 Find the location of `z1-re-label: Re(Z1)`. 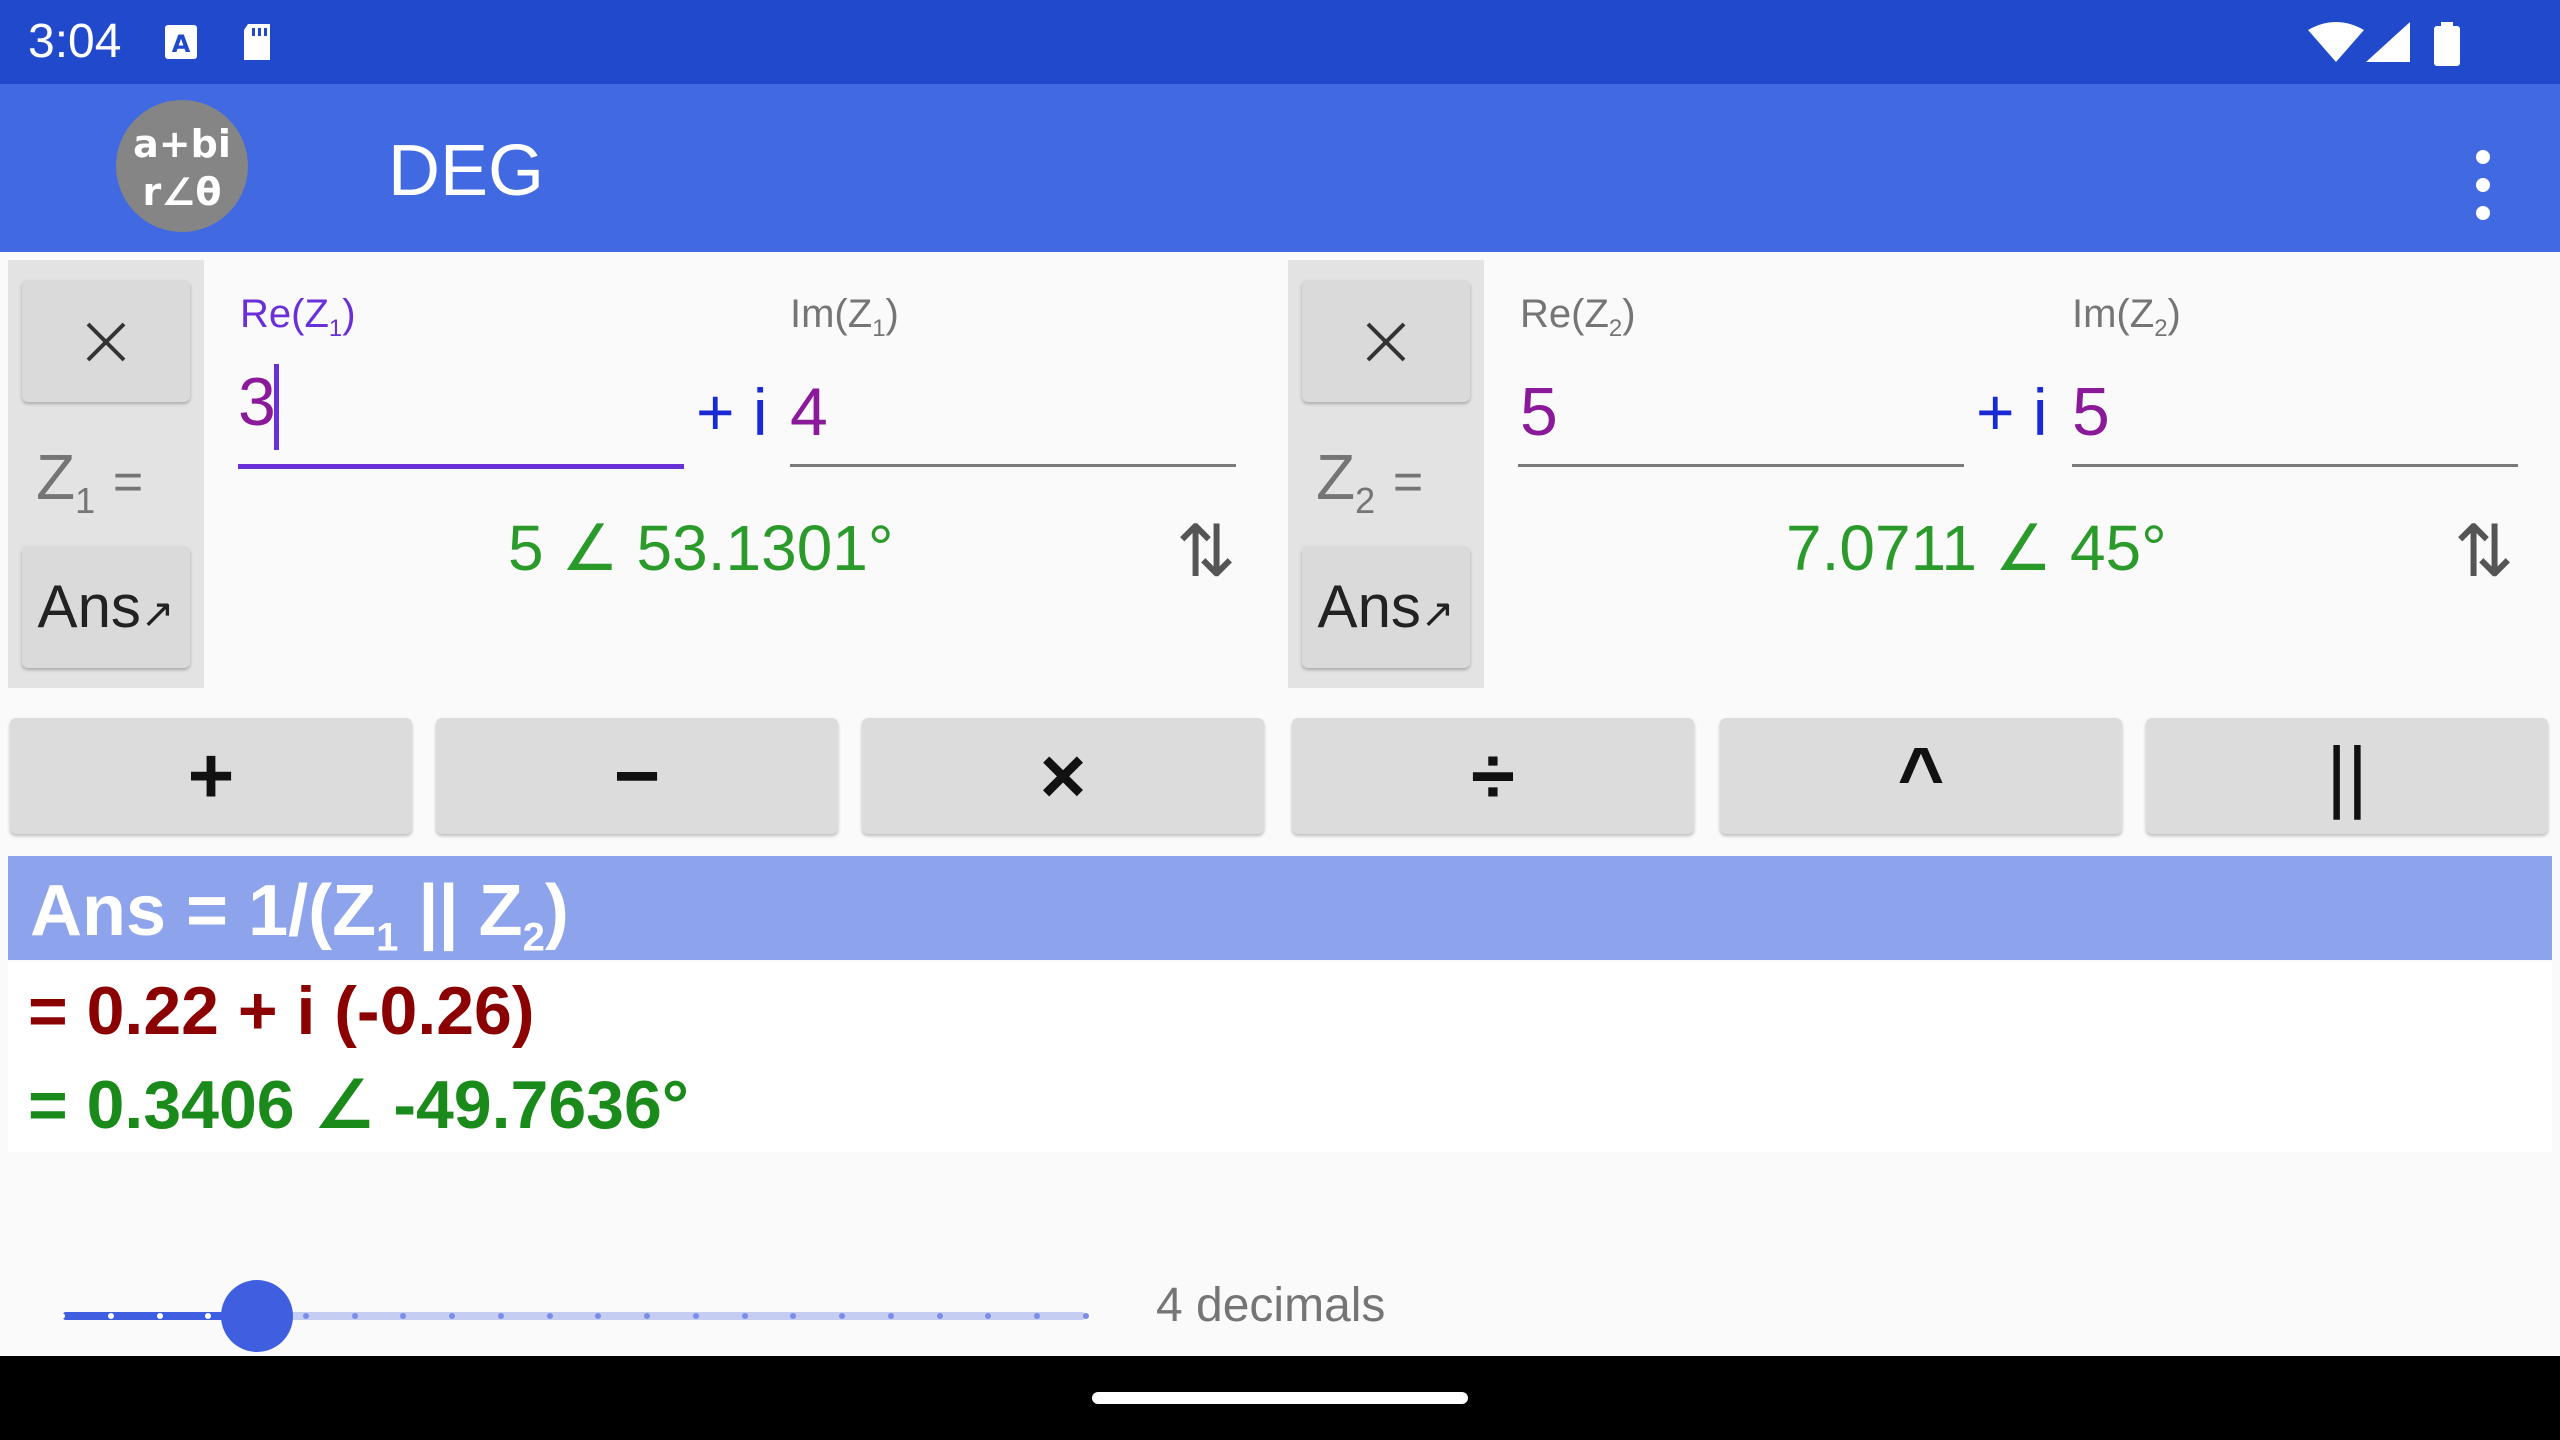

z1-re-label: Re(Z1) is located at coordinates (298, 317).